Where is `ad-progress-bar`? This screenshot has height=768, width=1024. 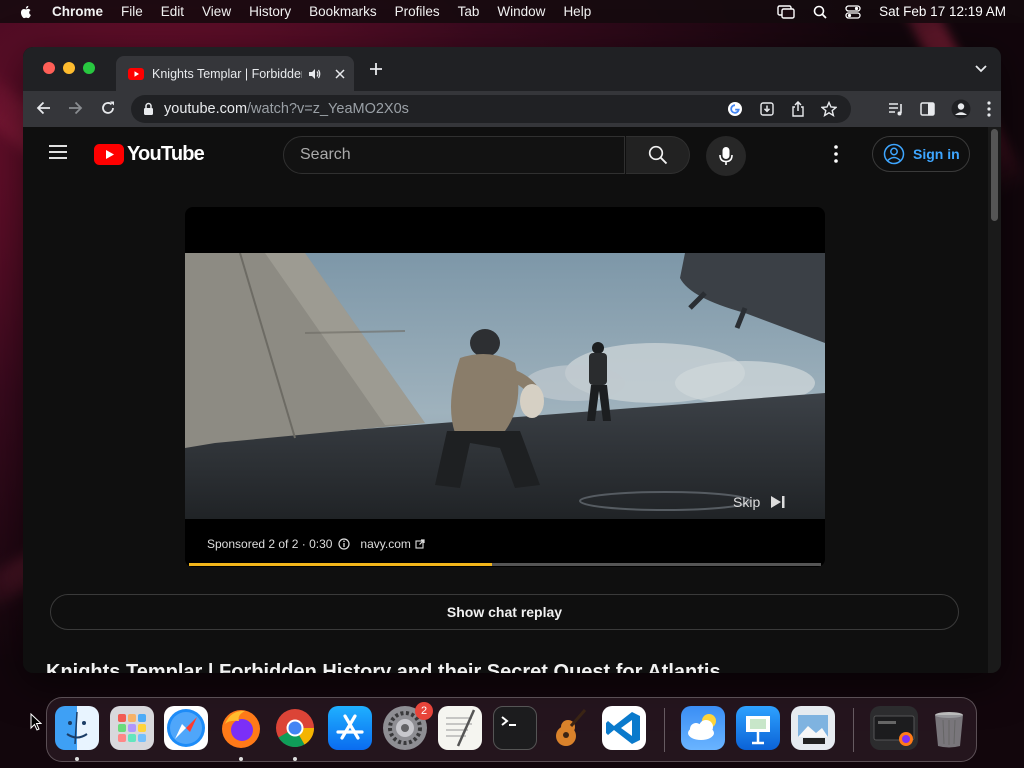
ad-progress-bar is located at coordinates (505, 564).